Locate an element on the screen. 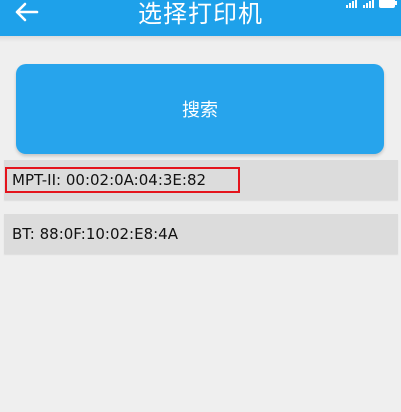  battery-icon is located at coordinates (388, 4).